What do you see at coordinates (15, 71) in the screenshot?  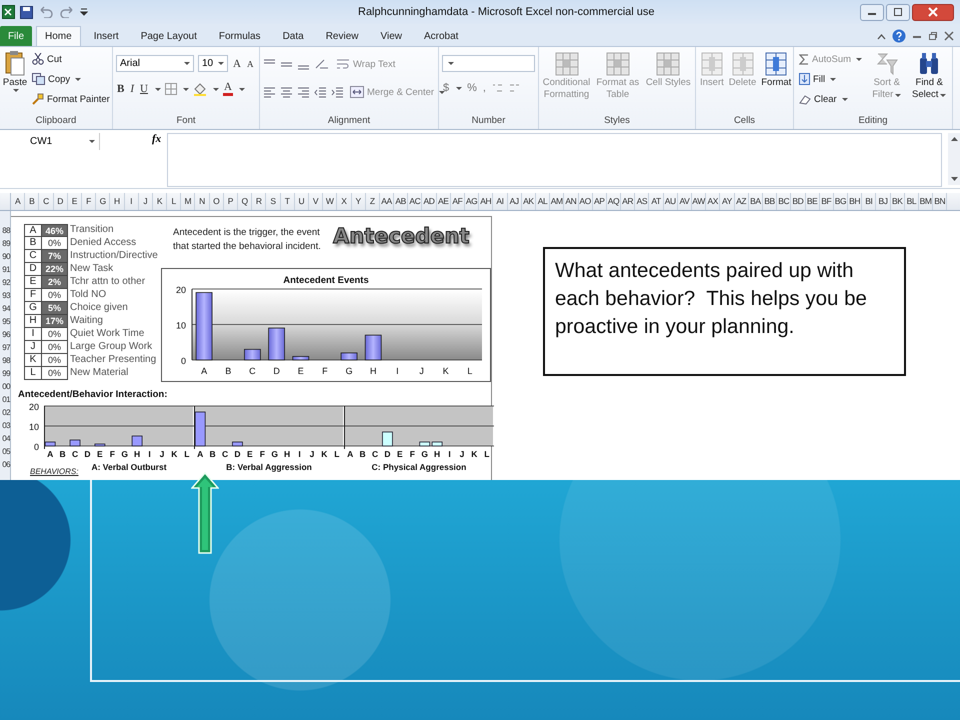 I see `paste-button: Paste` at bounding box center [15, 71].